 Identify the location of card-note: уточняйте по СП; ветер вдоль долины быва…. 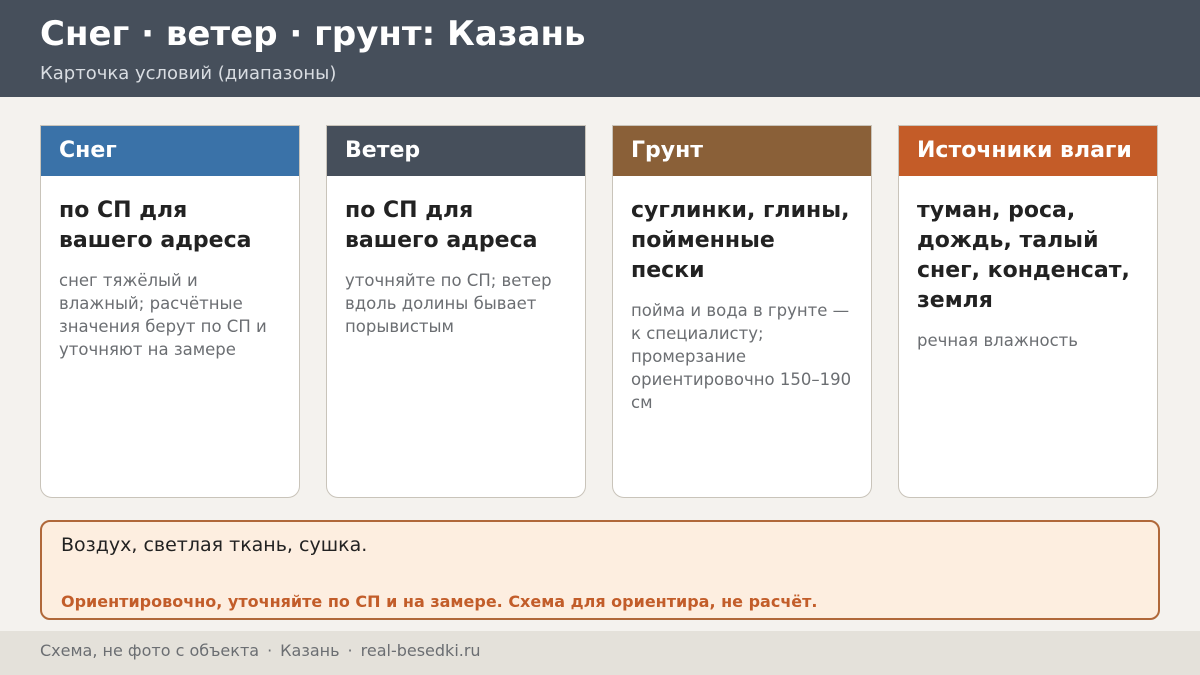
(448, 303).